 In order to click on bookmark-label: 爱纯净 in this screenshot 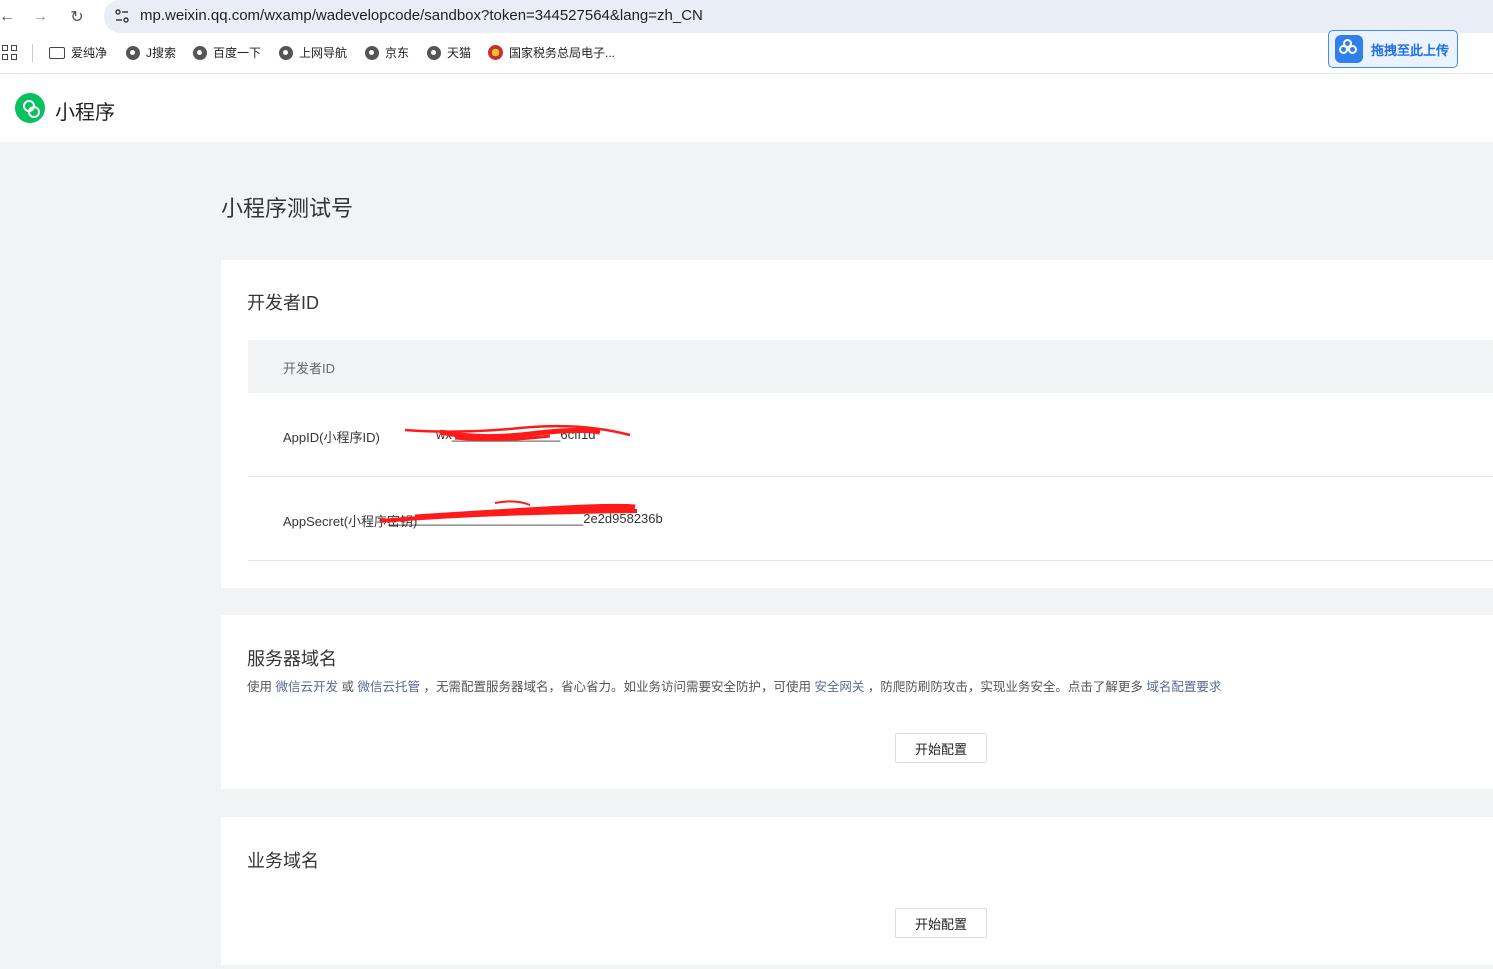, I will do `click(89, 53)`.